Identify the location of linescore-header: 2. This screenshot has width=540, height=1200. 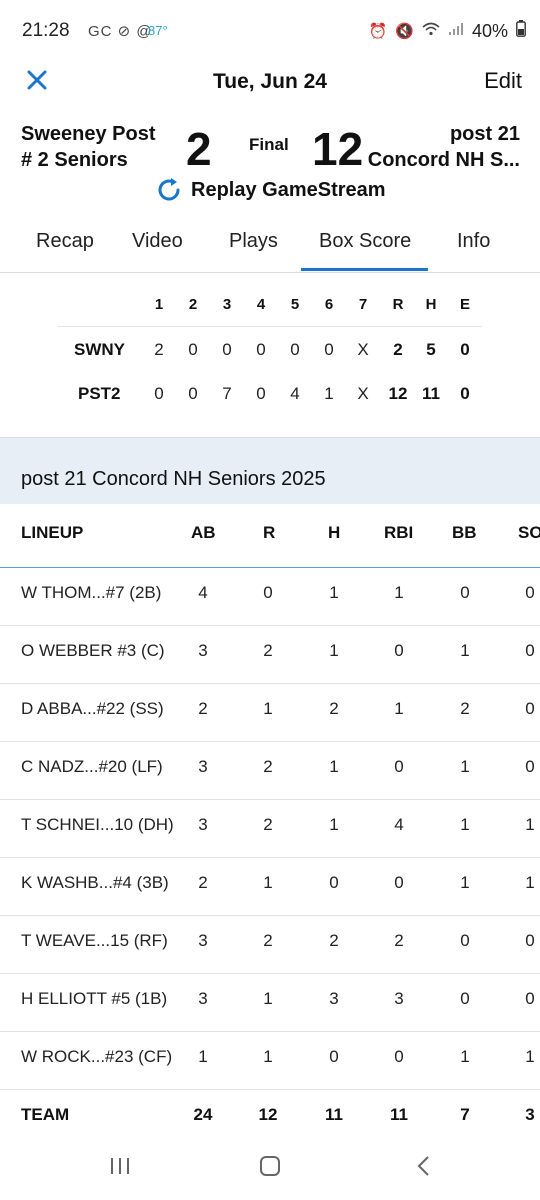
(193, 304).